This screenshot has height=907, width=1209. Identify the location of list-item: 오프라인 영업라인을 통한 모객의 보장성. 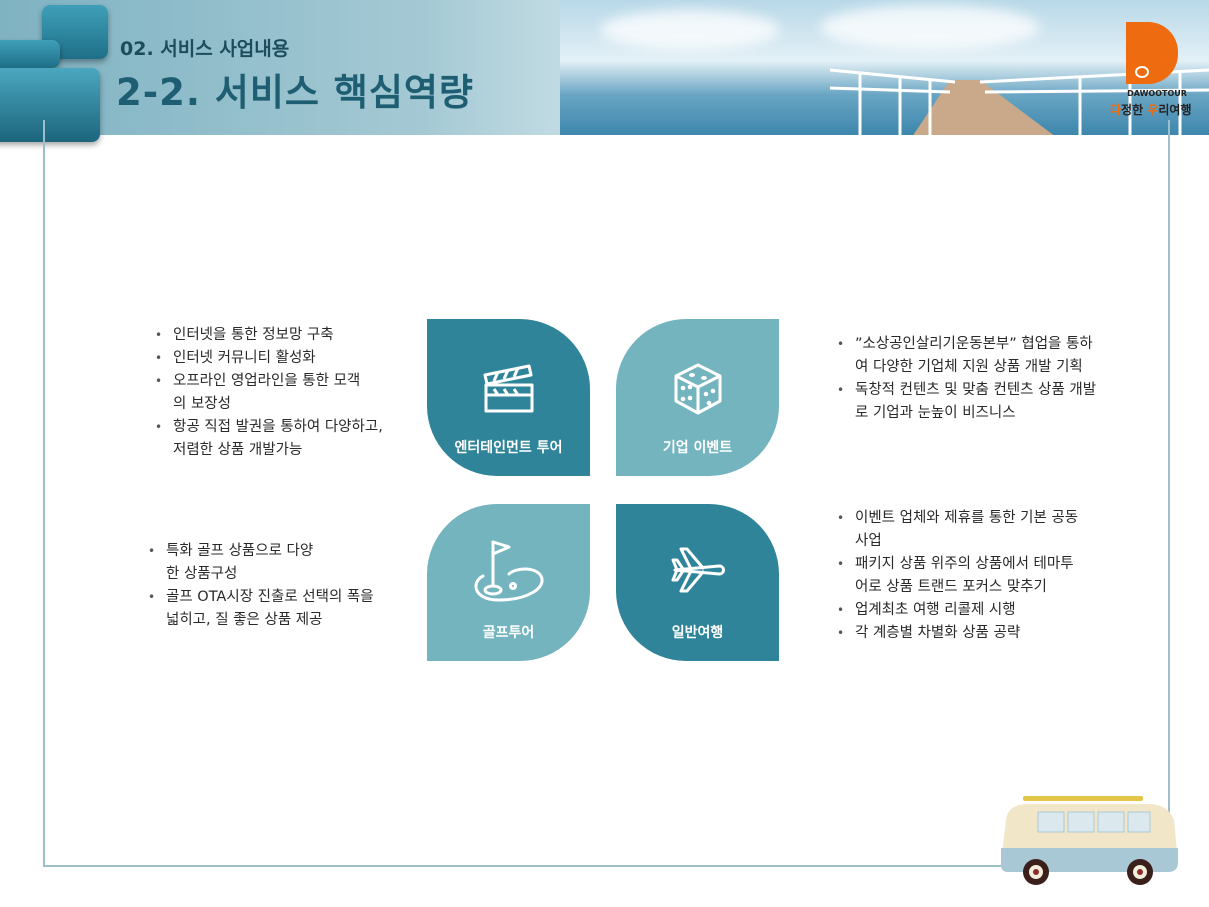
(263, 393).